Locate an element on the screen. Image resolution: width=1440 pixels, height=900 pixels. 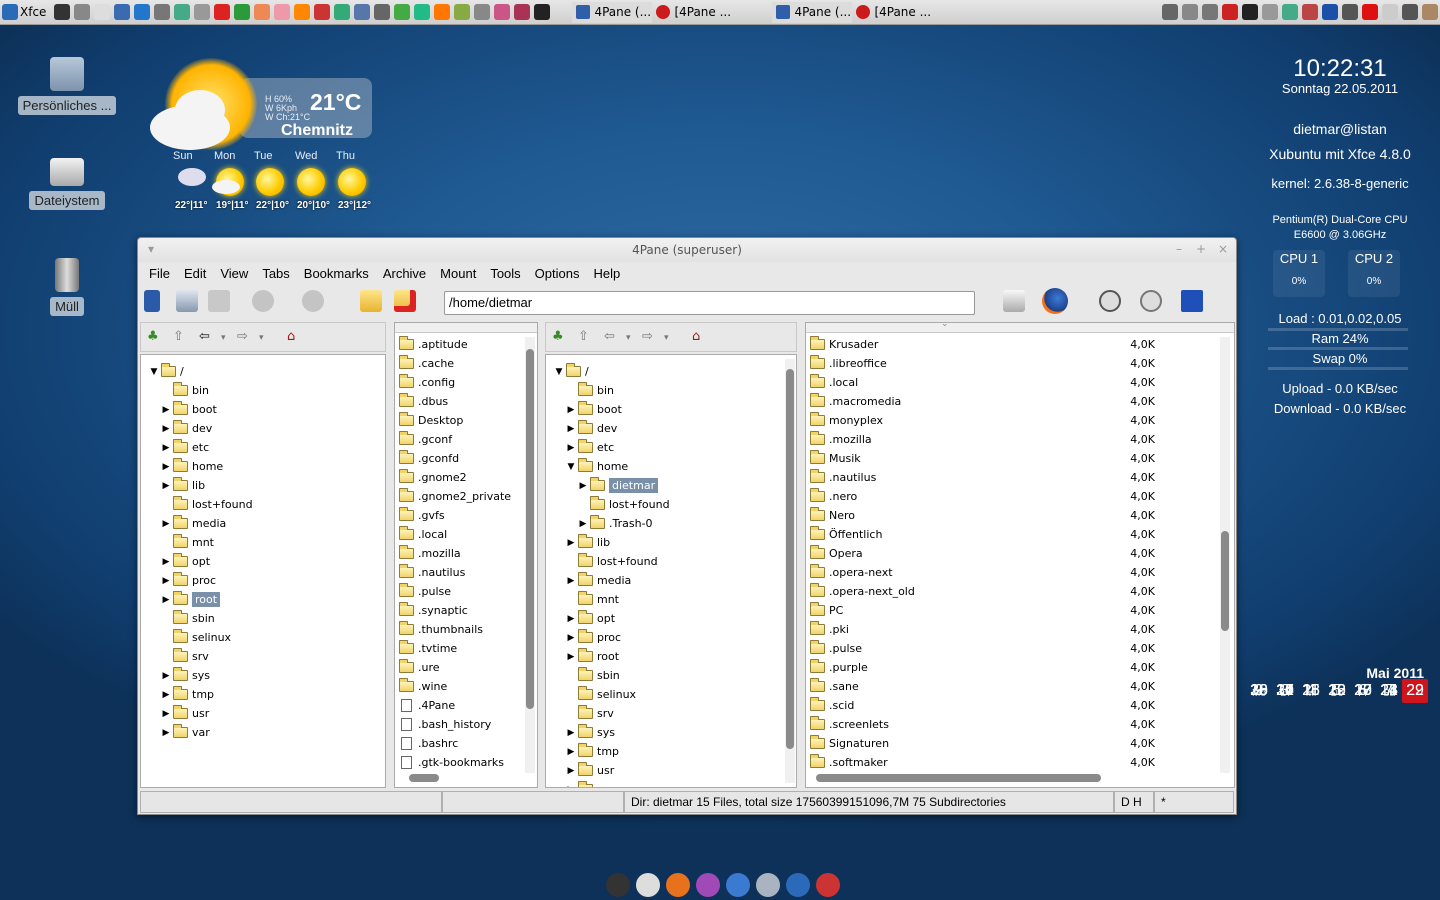
menu-tools: Tools is located at coordinates (505, 273).